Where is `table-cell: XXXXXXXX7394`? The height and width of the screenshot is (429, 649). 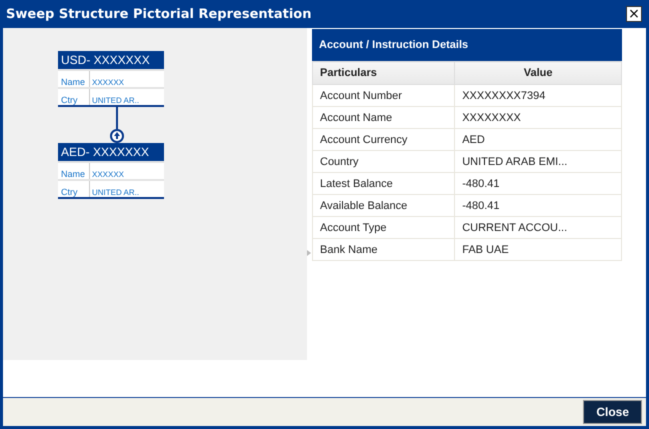
table-cell: XXXXXXXX7394 is located at coordinates (538, 95).